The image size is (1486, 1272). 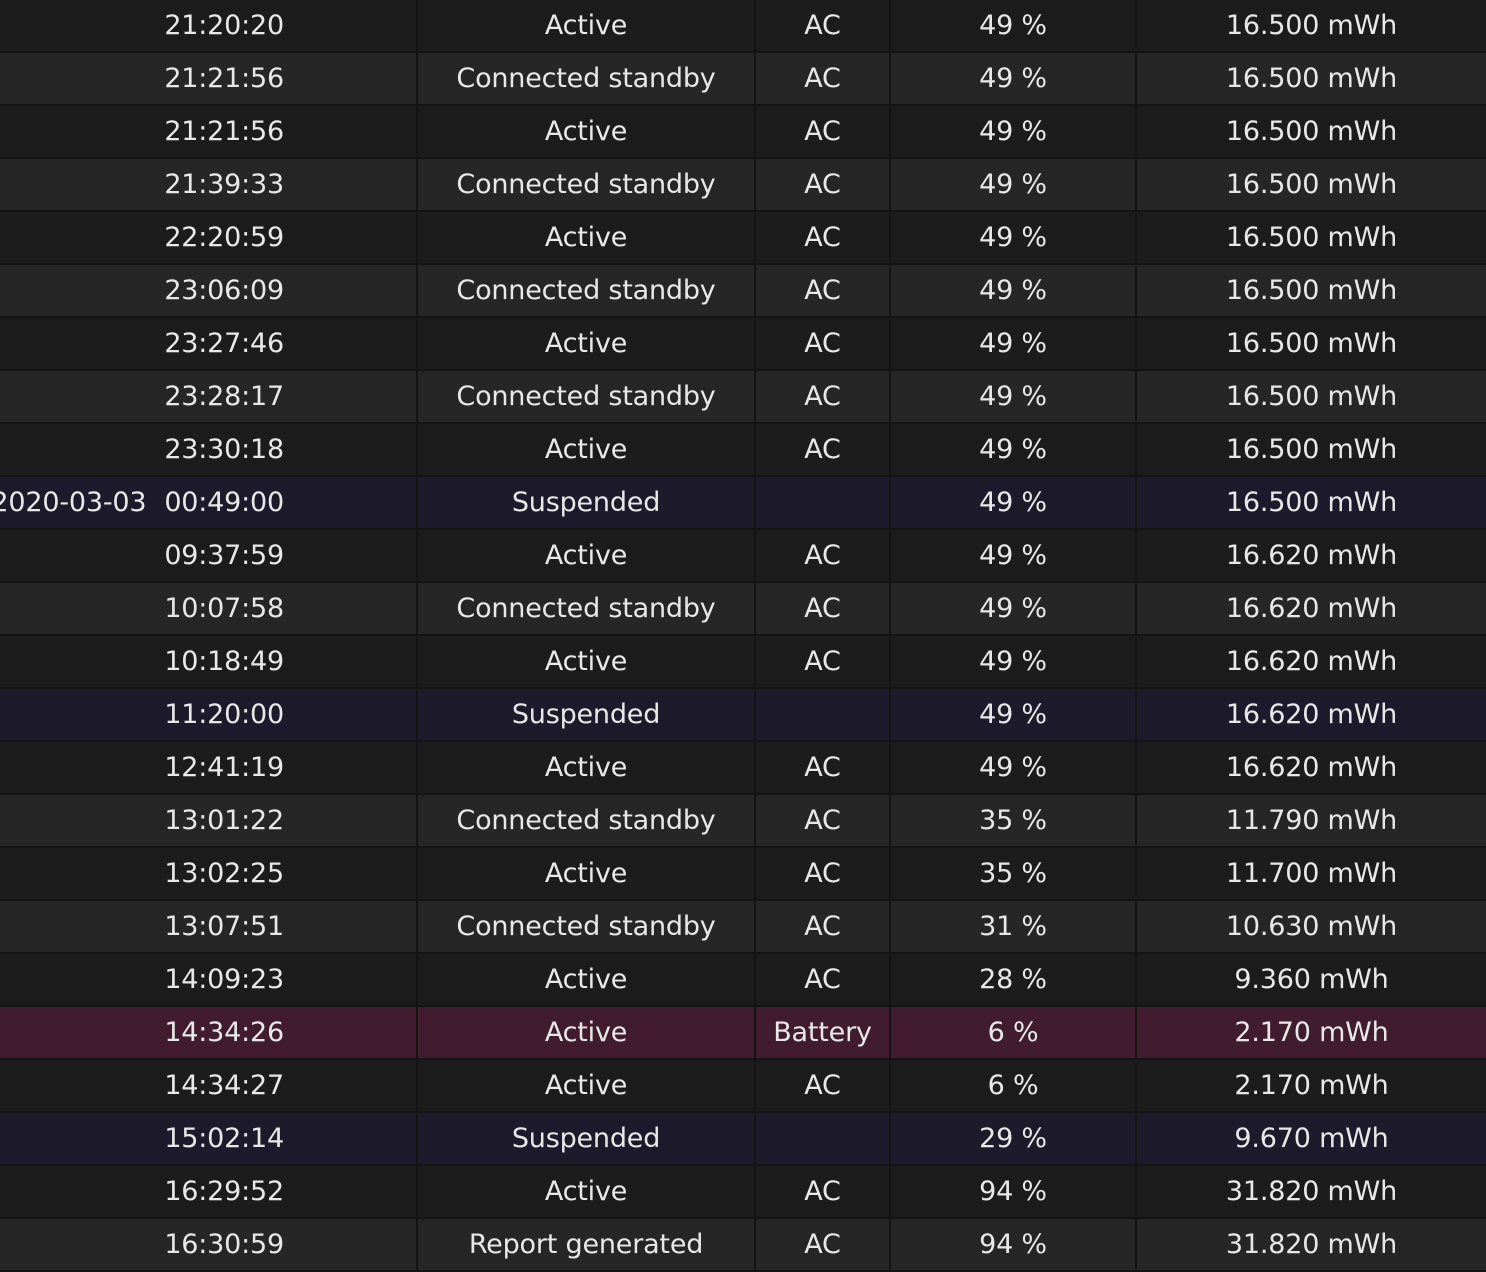 I want to click on table-row: 11:20:00 Suspended 49 % 16.620 mWh, so click(x=743, y=715).